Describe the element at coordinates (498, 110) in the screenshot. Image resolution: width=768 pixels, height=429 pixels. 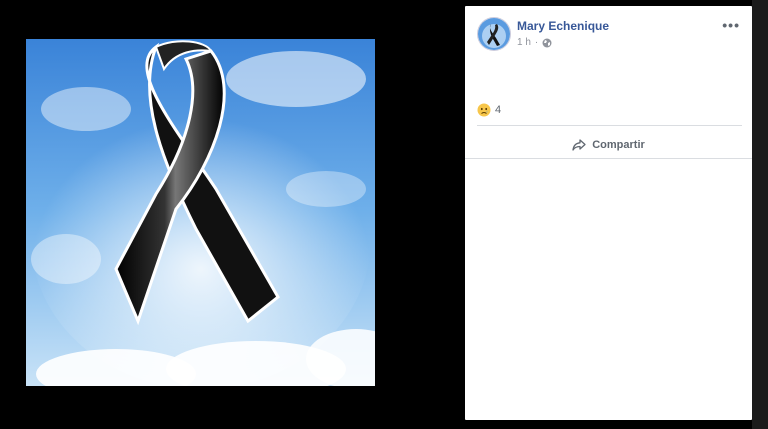
I see `reaction-count: 4` at that location.